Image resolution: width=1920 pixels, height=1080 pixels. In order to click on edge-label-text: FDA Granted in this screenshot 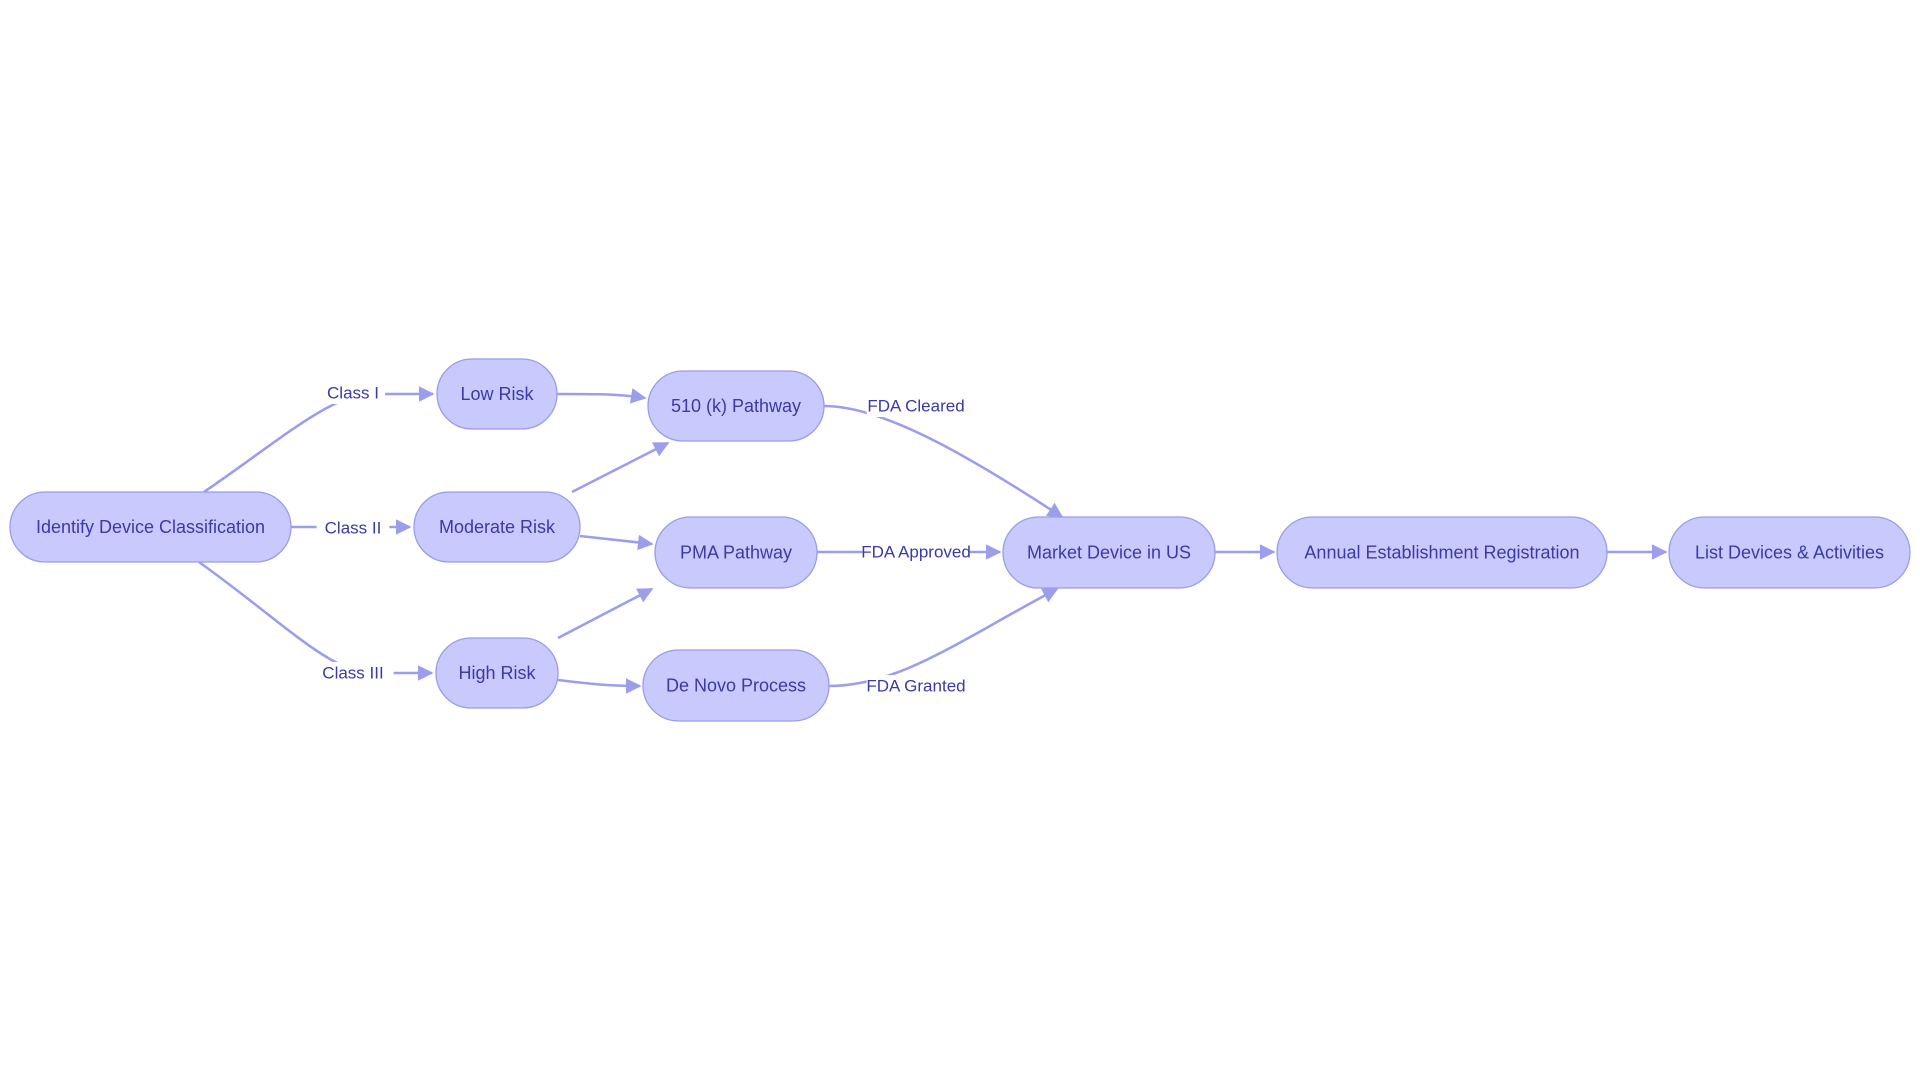, I will do `click(915, 686)`.